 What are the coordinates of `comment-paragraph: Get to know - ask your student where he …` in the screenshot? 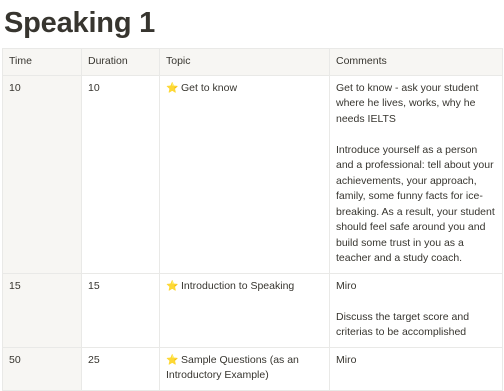 It's located at (407, 103).